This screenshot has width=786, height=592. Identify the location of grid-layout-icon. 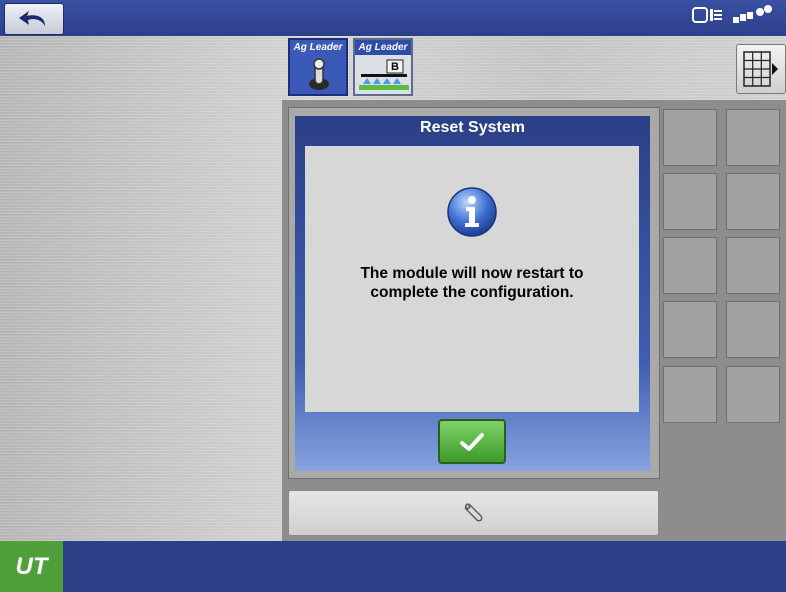
(760, 69).